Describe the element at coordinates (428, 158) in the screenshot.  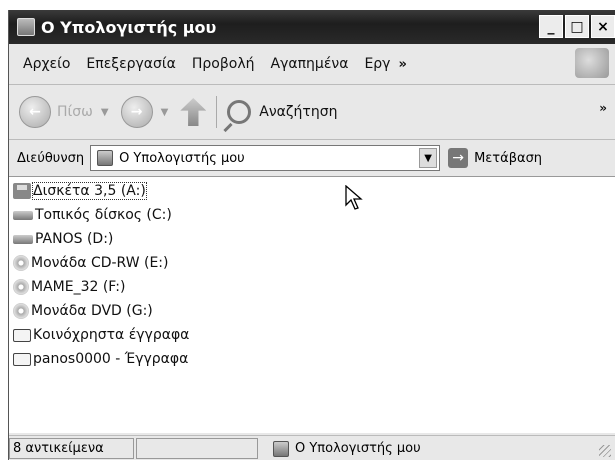
I see `address-dropdown-icon: ▼` at that location.